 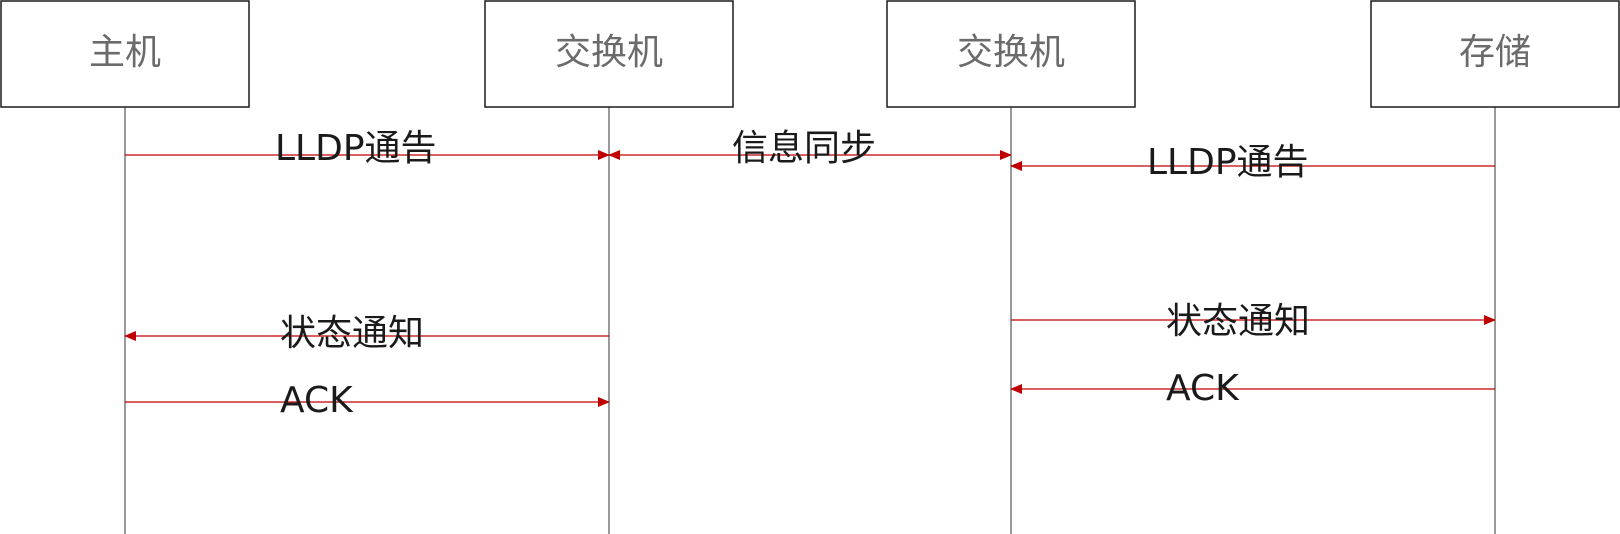 I want to click on message-ack-host-to-switch: ACK, so click(x=367, y=400).